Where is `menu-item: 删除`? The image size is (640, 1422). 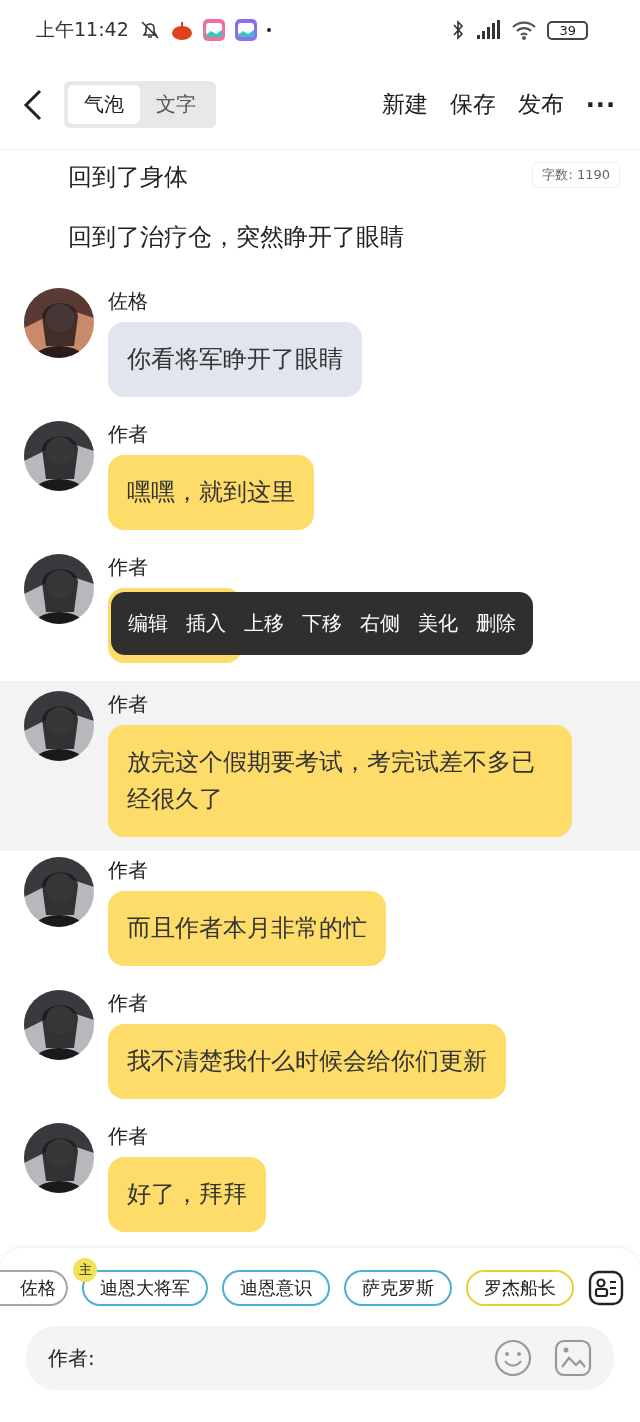
menu-item: 删除 is located at coordinates (496, 623).